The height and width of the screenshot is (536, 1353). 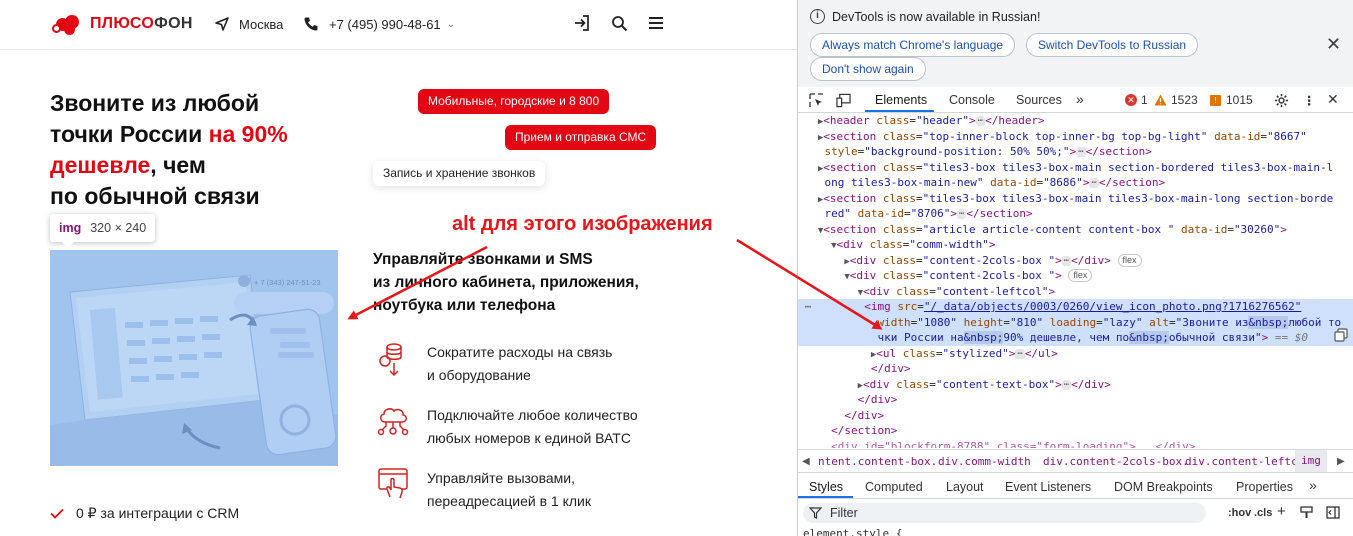 What do you see at coordinates (520, 364) in the screenshot?
I see `feature-item: Сократите расходы на связь и оборудование` at bounding box center [520, 364].